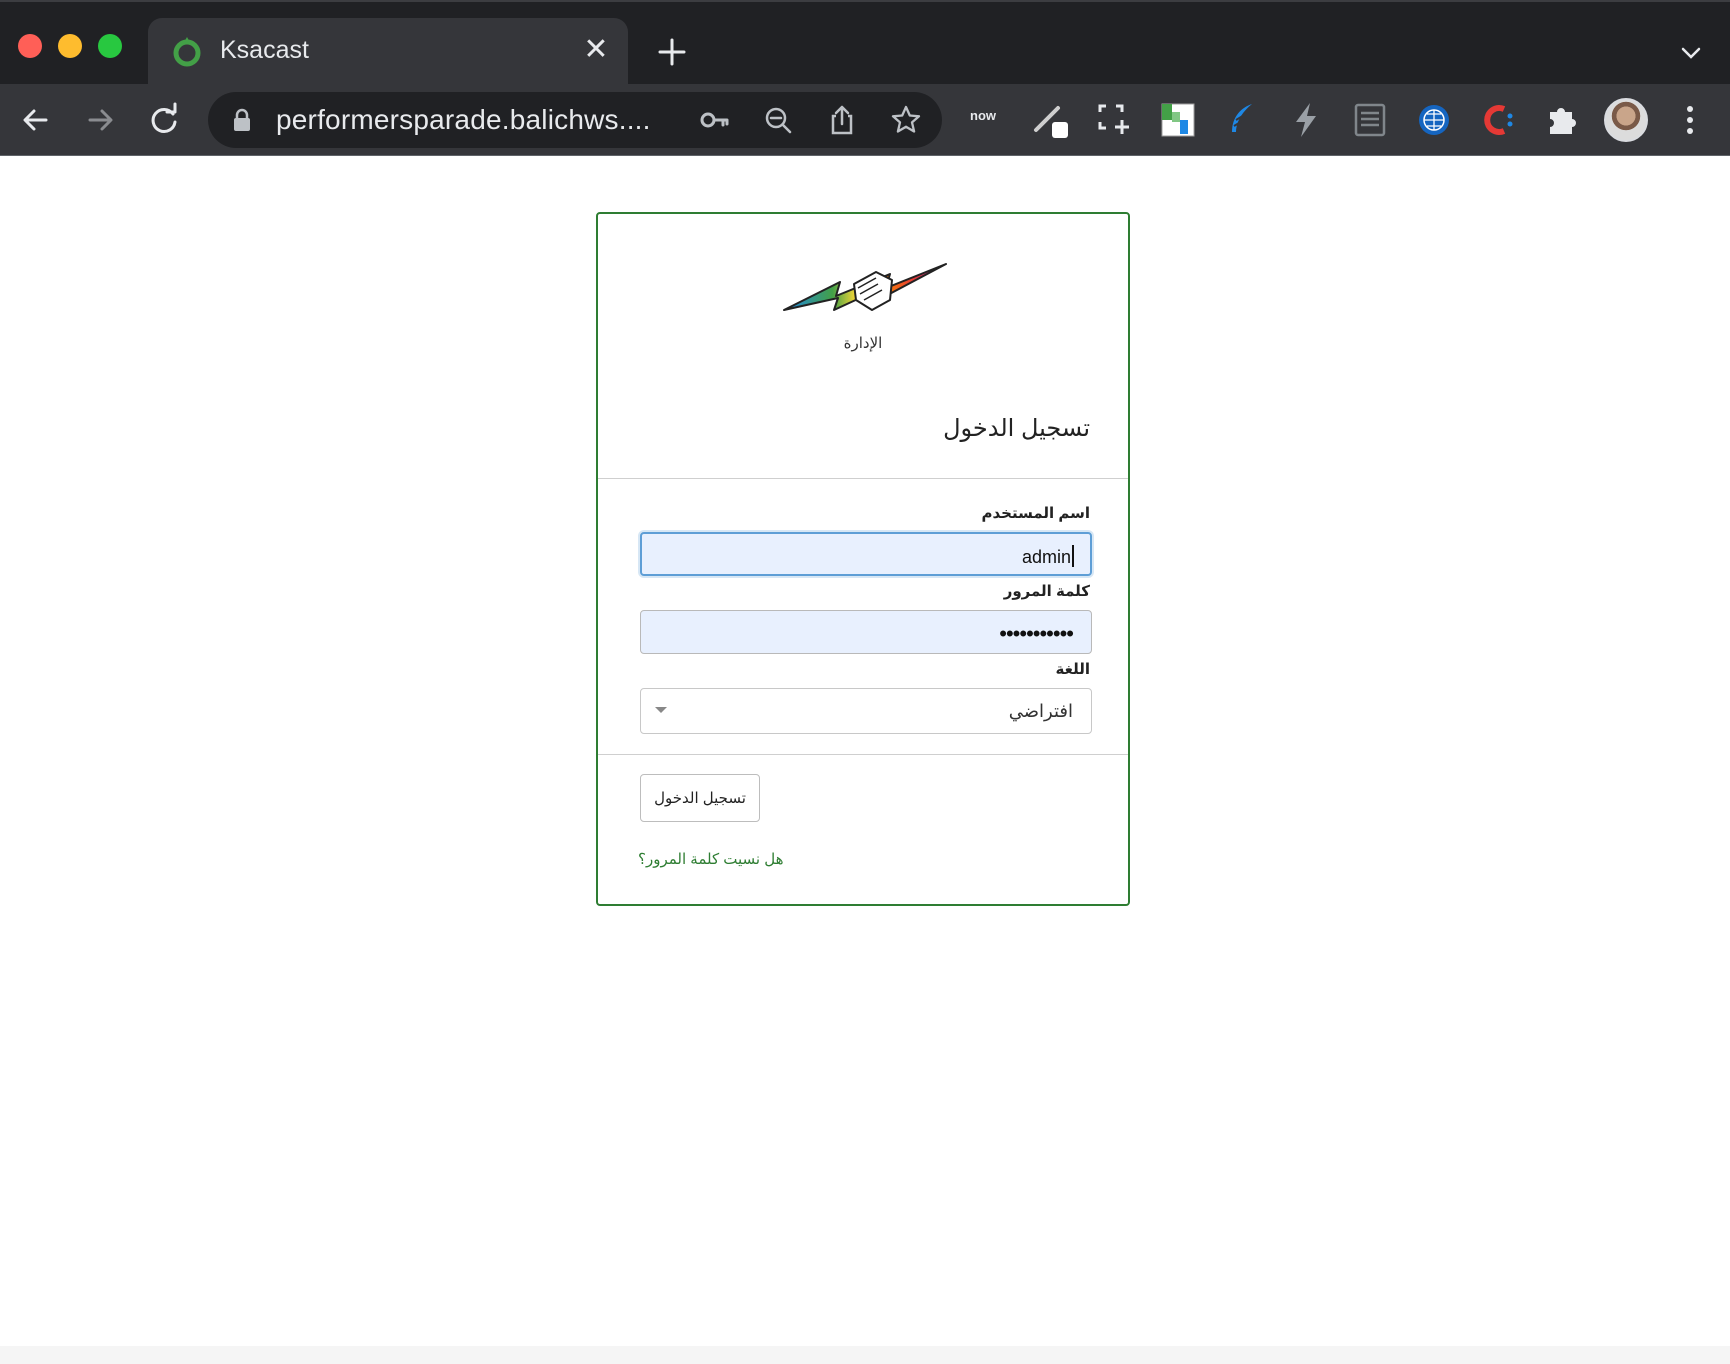 The width and height of the screenshot is (1730, 1364). I want to click on forgot-password-link: هل نسيت كلمة المرور؟, so click(711, 859).